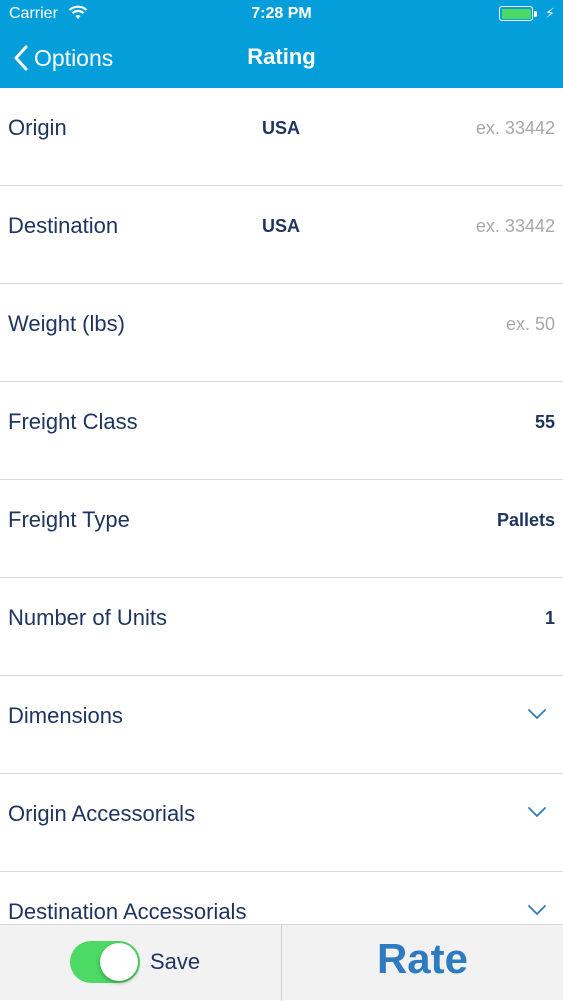  I want to click on bottom-toolbar: Save Rate, so click(281, 962).